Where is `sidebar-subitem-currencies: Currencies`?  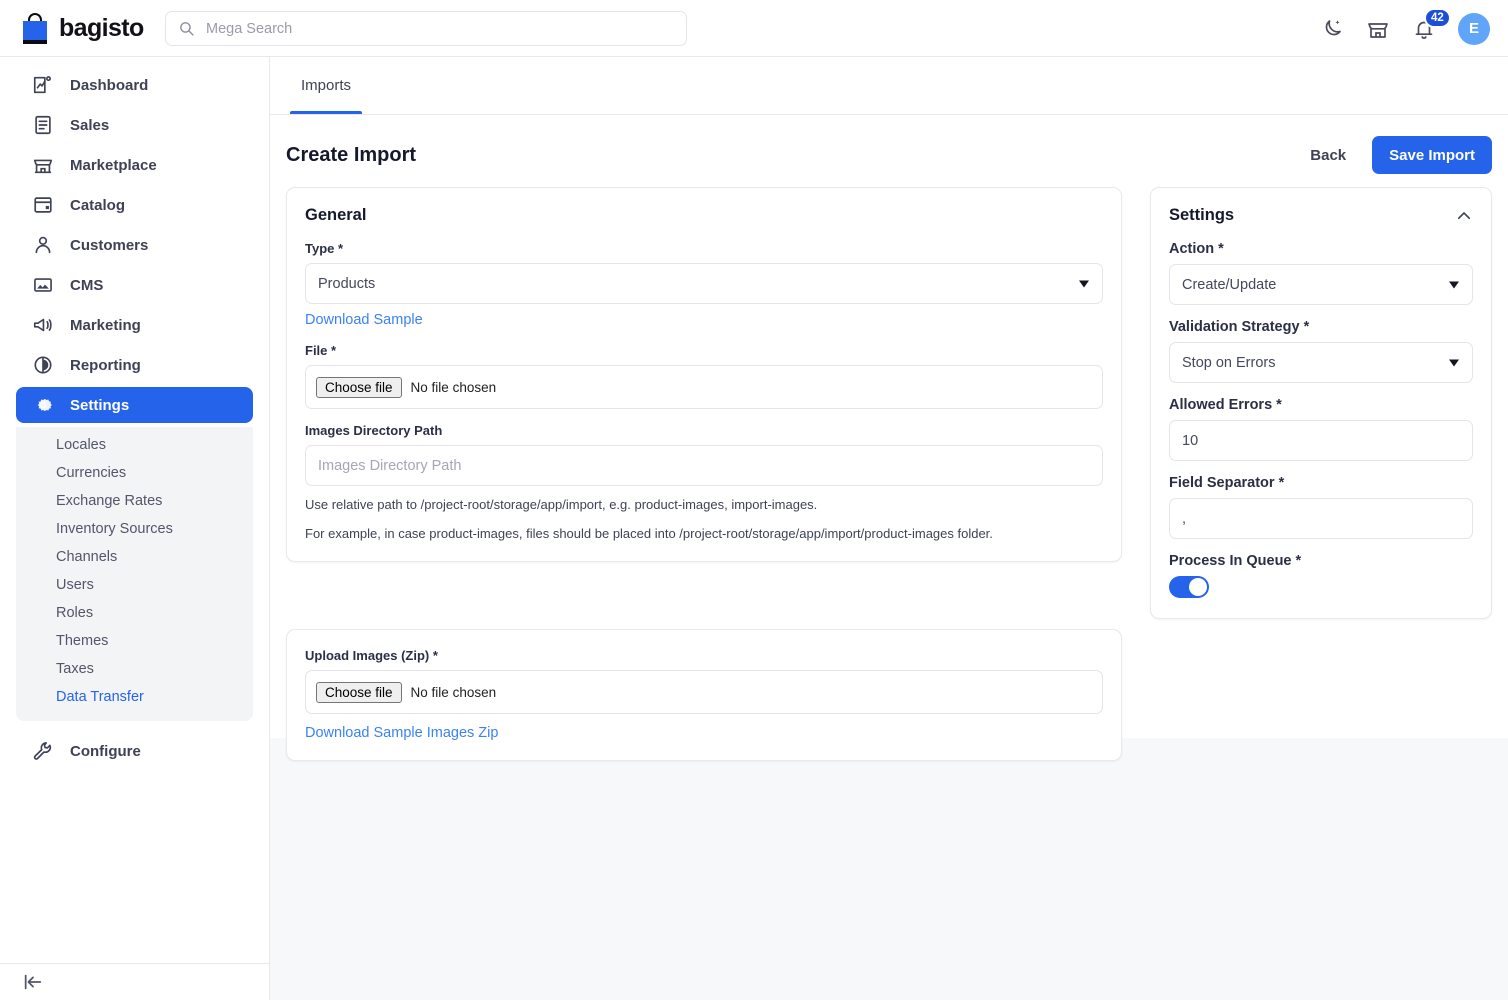 sidebar-subitem-currencies: Currencies is located at coordinates (134, 473).